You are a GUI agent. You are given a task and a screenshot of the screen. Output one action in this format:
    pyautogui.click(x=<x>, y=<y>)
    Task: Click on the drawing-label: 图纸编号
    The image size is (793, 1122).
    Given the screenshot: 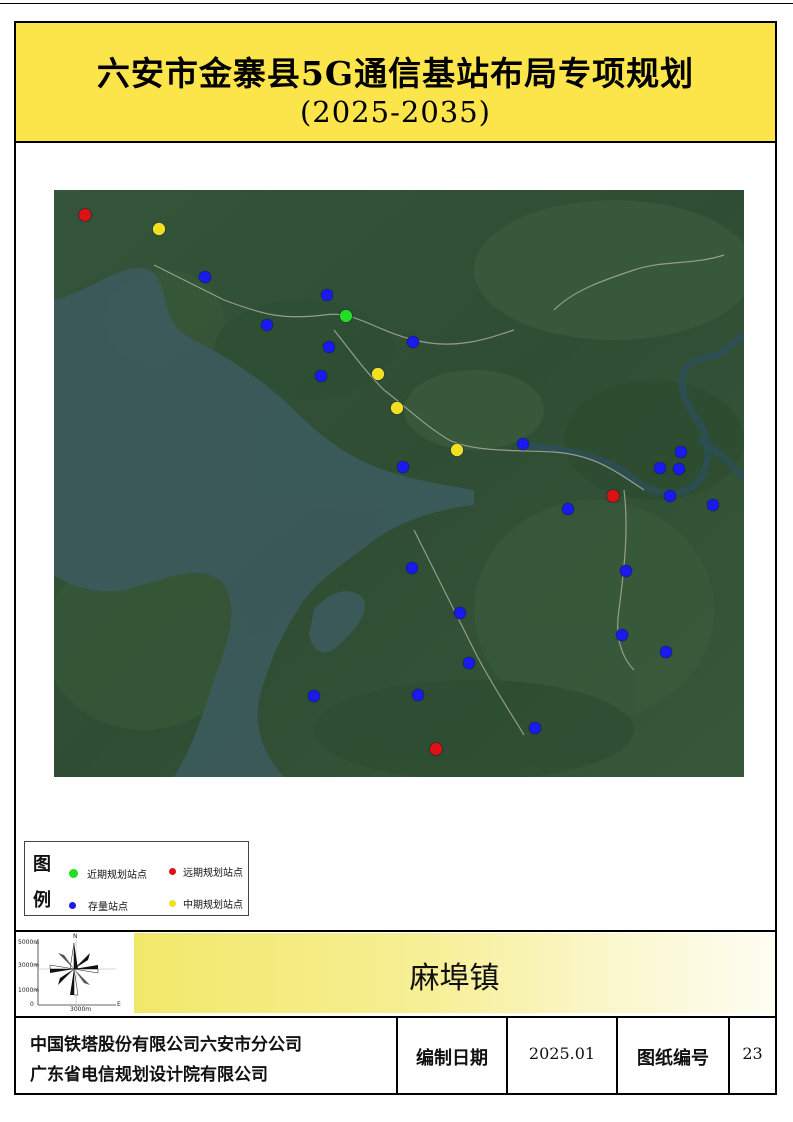 What is the action you would take?
    pyautogui.click(x=673, y=1058)
    